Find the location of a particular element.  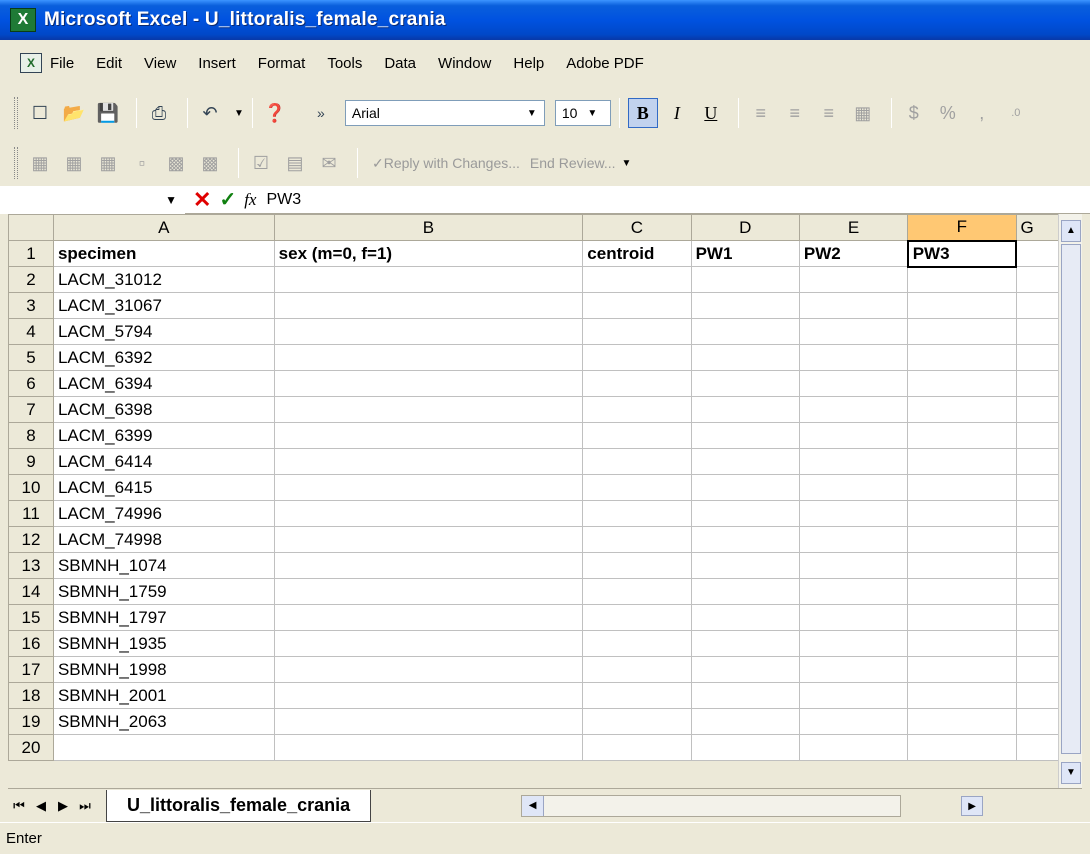

column-header-a: A is located at coordinates (163, 227).